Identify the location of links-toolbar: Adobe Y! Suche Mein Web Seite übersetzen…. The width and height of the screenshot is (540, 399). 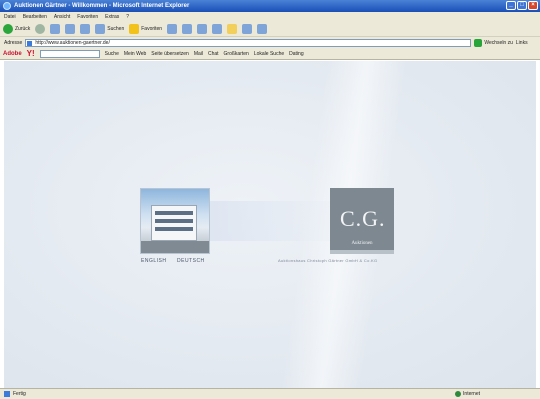
(270, 54).